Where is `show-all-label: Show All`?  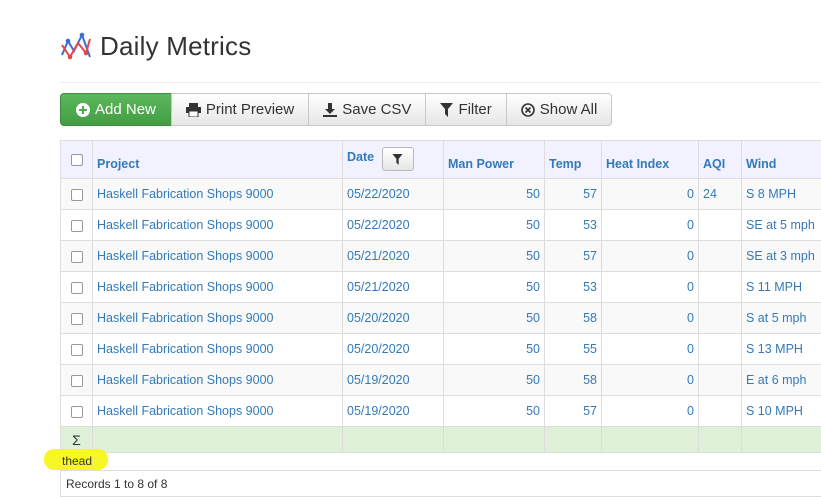
show-all-label: Show All is located at coordinates (568, 109).